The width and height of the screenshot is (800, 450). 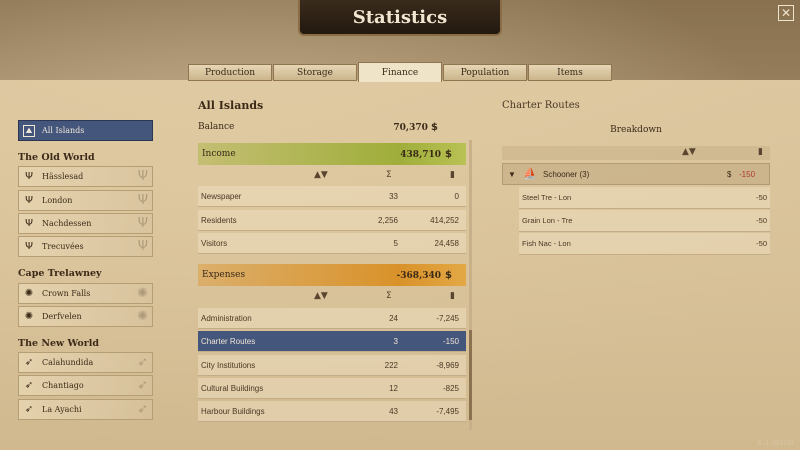 What do you see at coordinates (332, 318) in the screenshot?
I see `table-row: Administration 24 -7,245` at bounding box center [332, 318].